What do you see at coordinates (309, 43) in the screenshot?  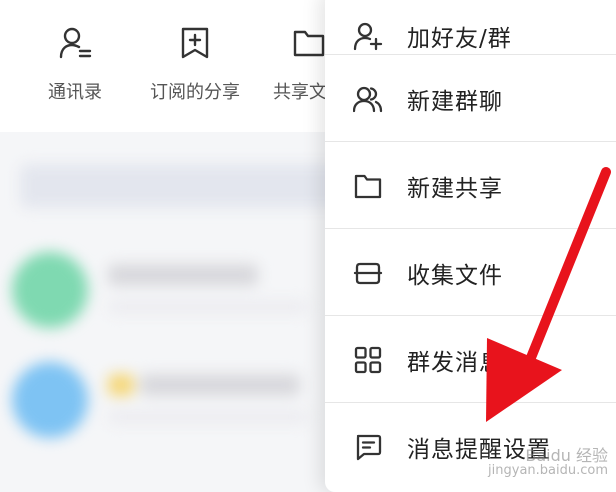 I see `folder-icon` at bounding box center [309, 43].